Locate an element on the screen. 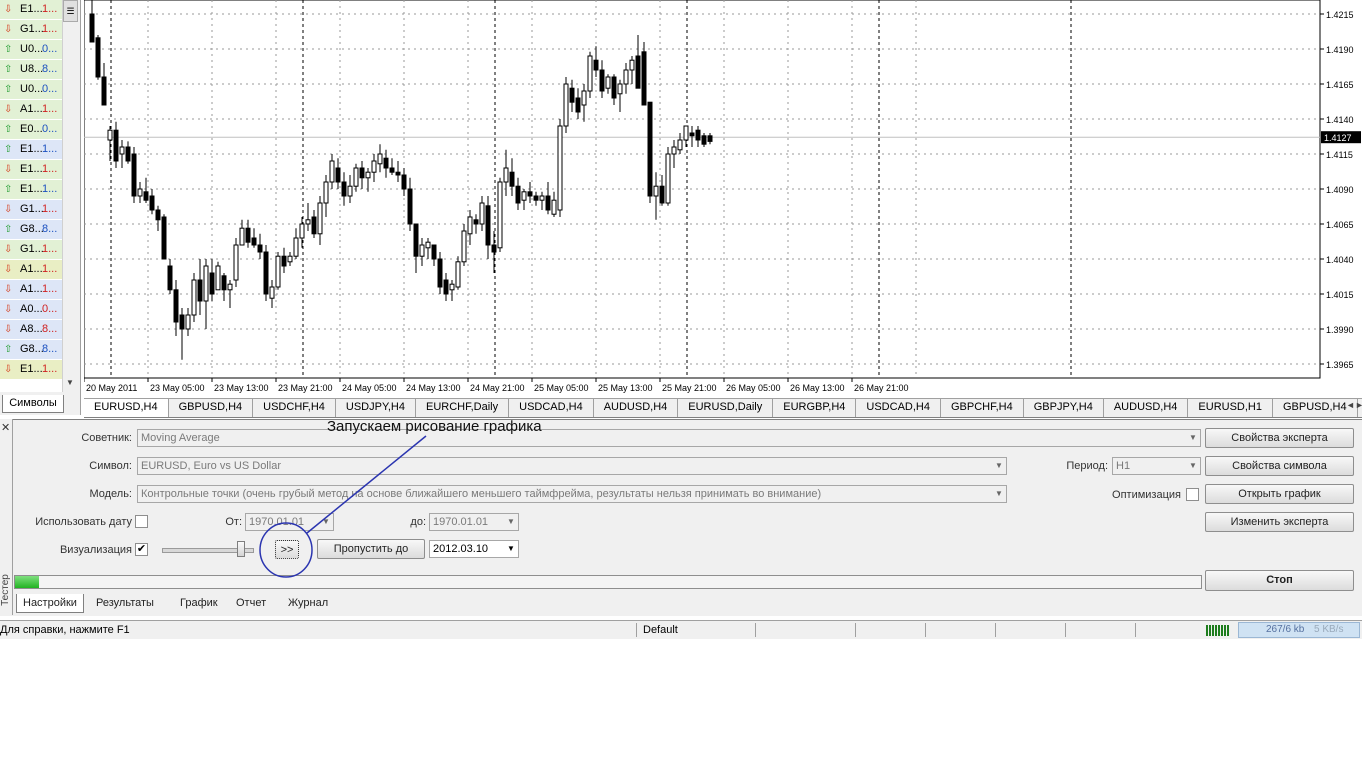  modify-expert-button: Изменить эксперта is located at coordinates (1279, 522).